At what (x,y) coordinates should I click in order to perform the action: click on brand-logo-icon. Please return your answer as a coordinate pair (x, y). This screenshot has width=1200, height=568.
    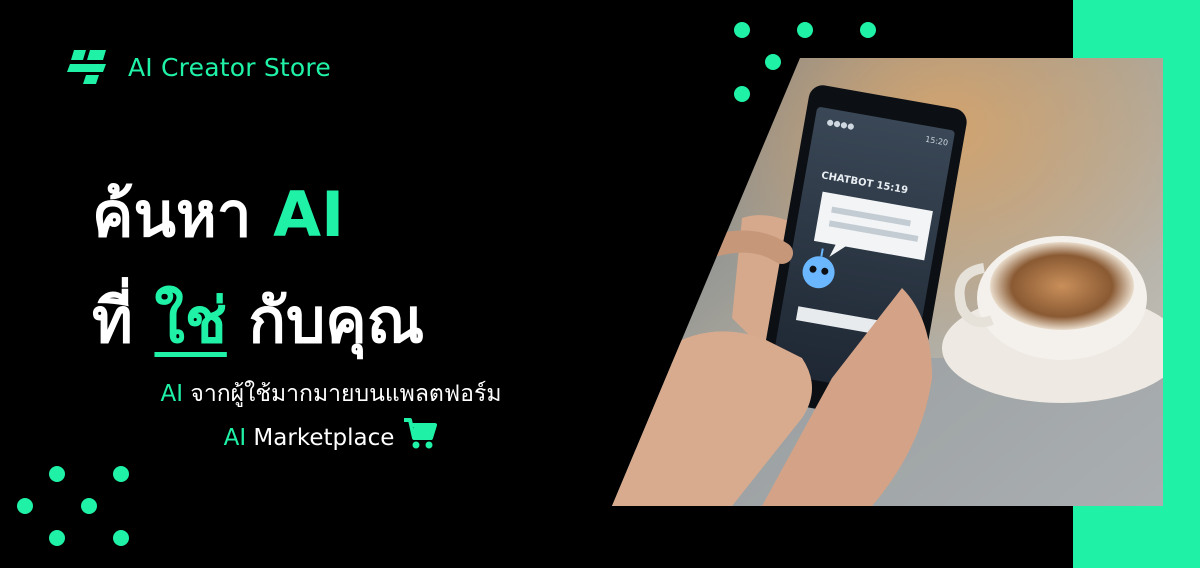
    Looking at the image, I should click on (86, 67).